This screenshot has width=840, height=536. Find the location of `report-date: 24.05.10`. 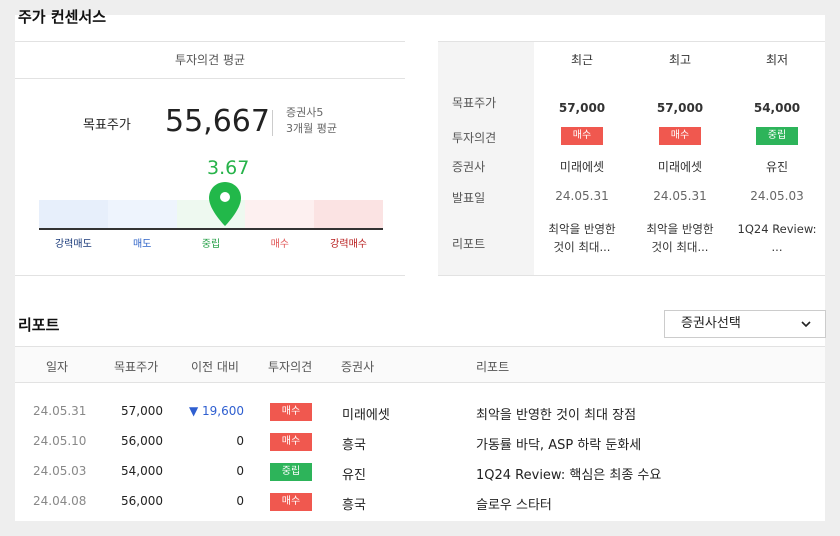

report-date: 24.05.10 is located at coordinates (60, 441).